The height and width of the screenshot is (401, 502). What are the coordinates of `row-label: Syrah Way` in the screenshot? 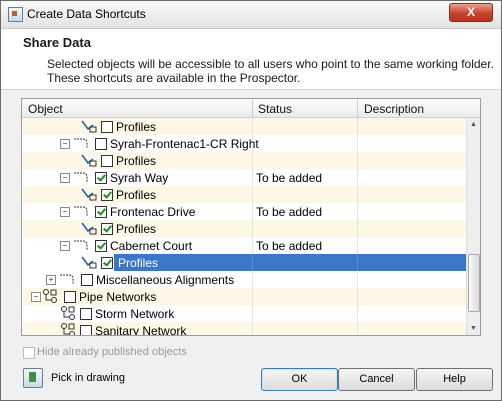 It's located at (139, 178).